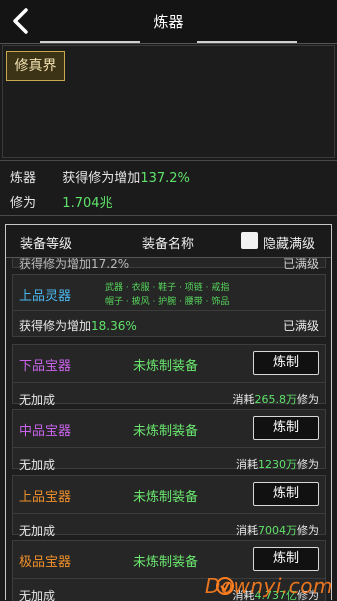 This screenshot has height=601, width=337. I want to click on prev-status: 已满级, so click(300, 264).